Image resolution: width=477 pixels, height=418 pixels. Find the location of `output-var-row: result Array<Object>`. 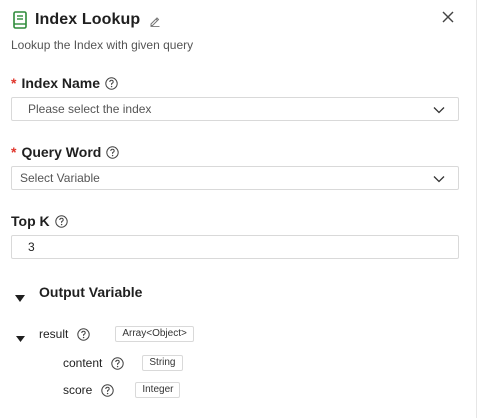

output-var-row: result Array<Object> is located at coordinates (105, 334).